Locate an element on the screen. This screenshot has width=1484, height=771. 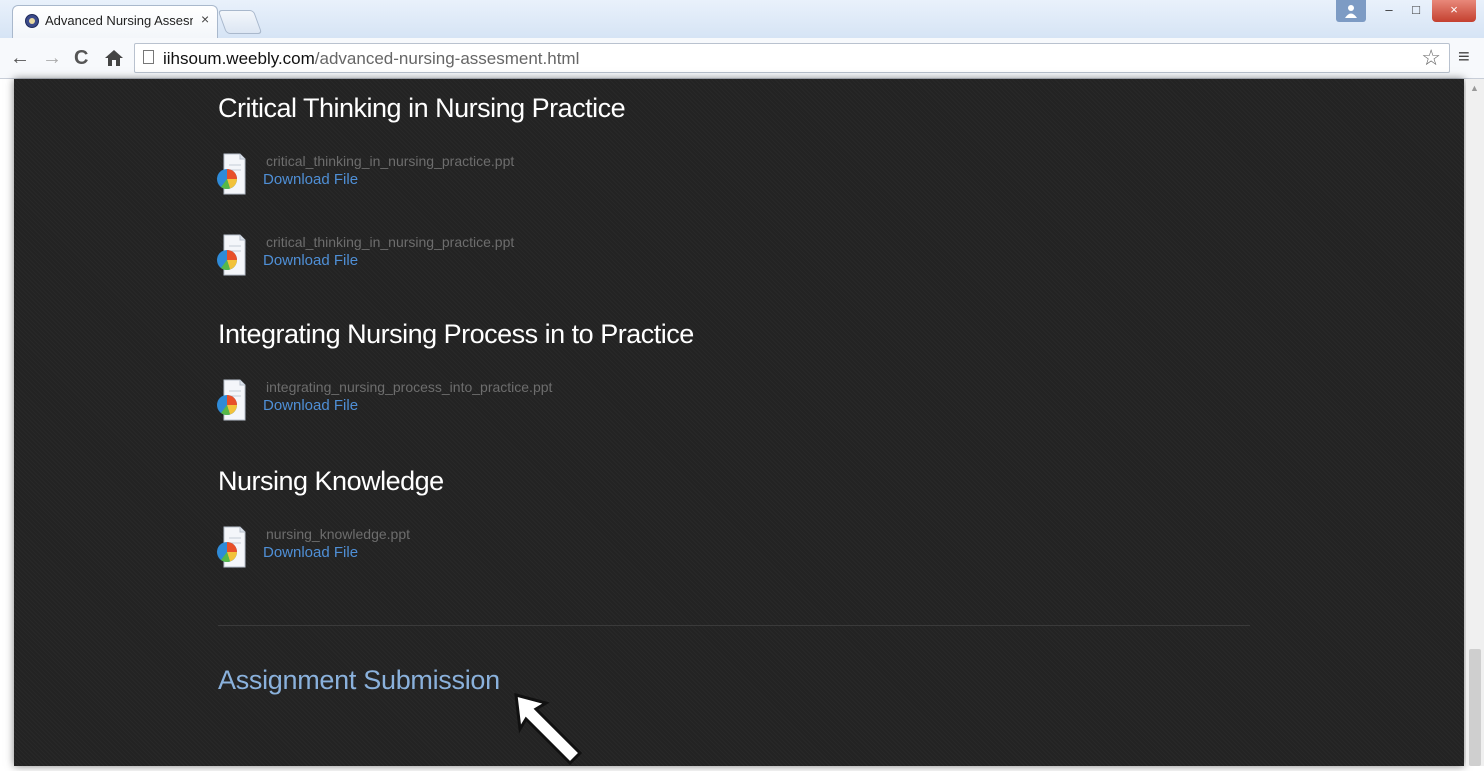
back-arrow-icon: ← is located at coordinates (20, 58).